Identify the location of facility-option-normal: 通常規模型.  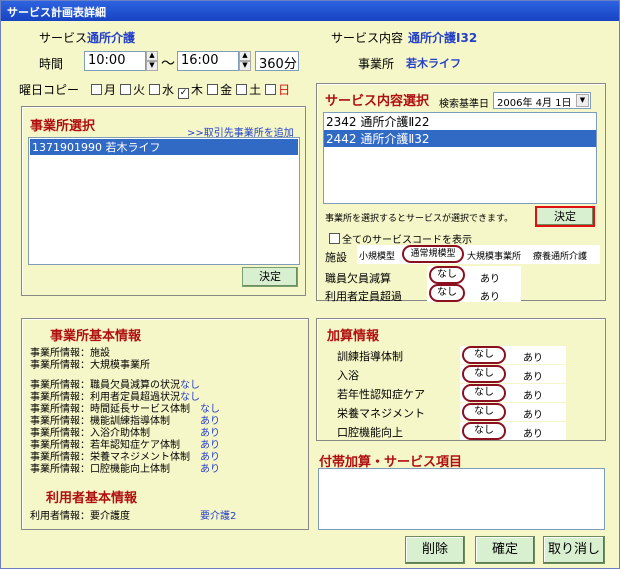
(433, 254).